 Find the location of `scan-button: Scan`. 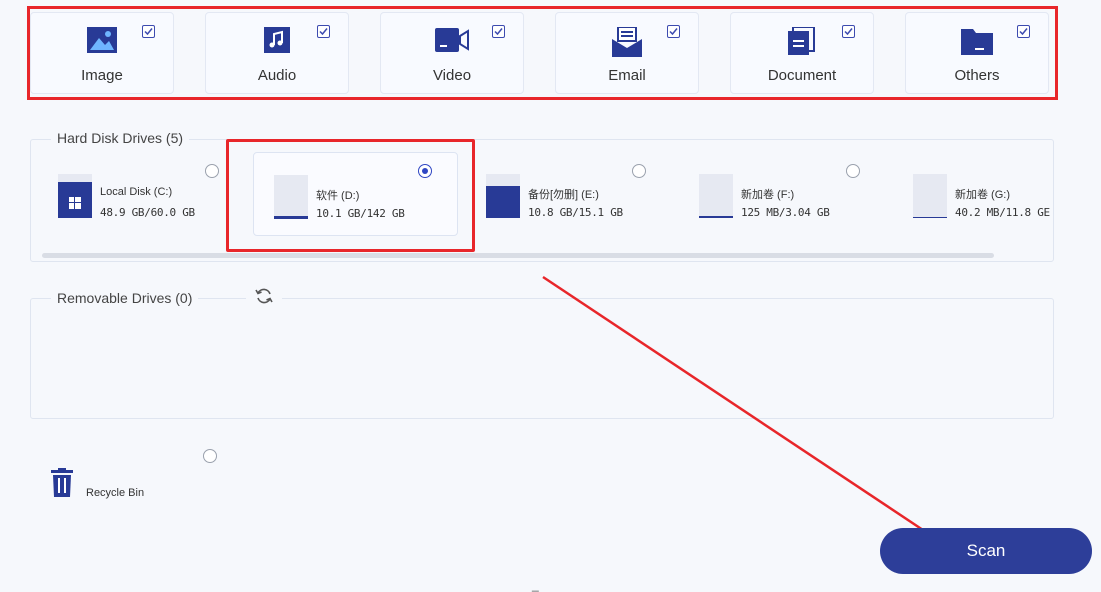

scan-button: Scan is located at coordinates (986, 551).